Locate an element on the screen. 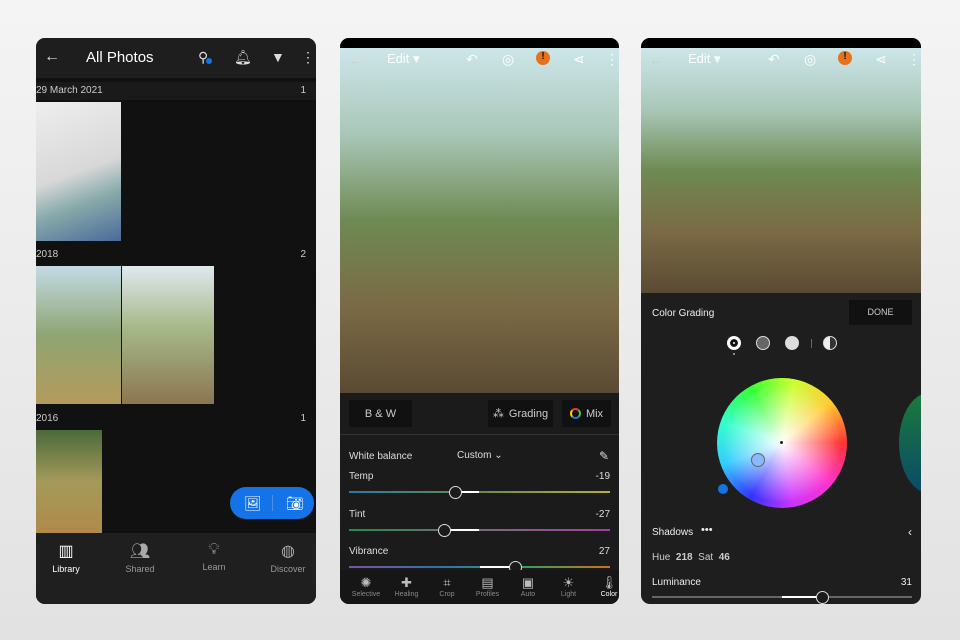 The image size is (960, 640). tool-healing: ✚ Healing is located at coordinates (407, 586).